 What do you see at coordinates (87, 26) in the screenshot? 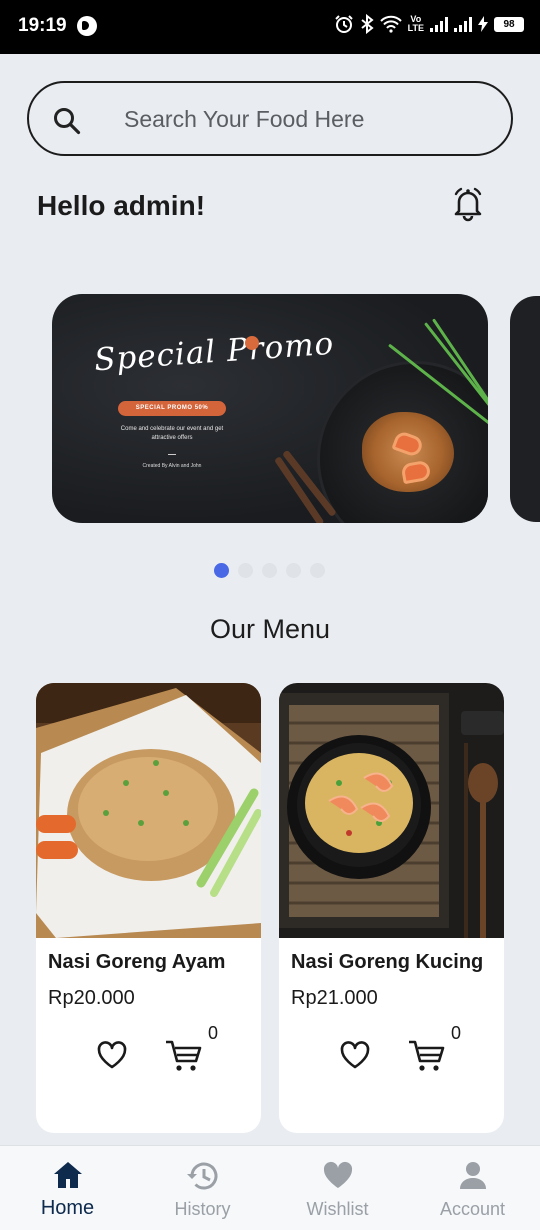
I see `notification-app-icon` at bounding box center [87, 26].